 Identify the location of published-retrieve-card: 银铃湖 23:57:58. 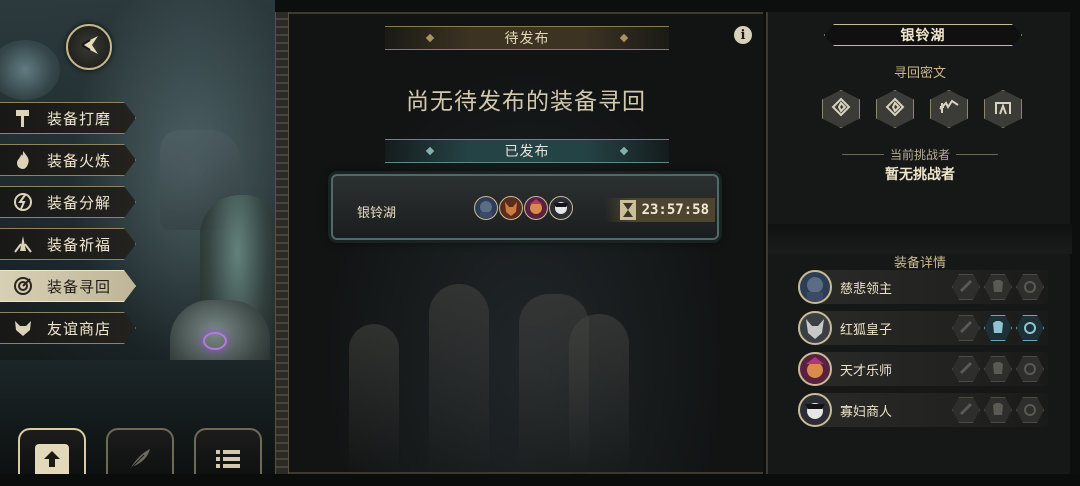
(525, 207).